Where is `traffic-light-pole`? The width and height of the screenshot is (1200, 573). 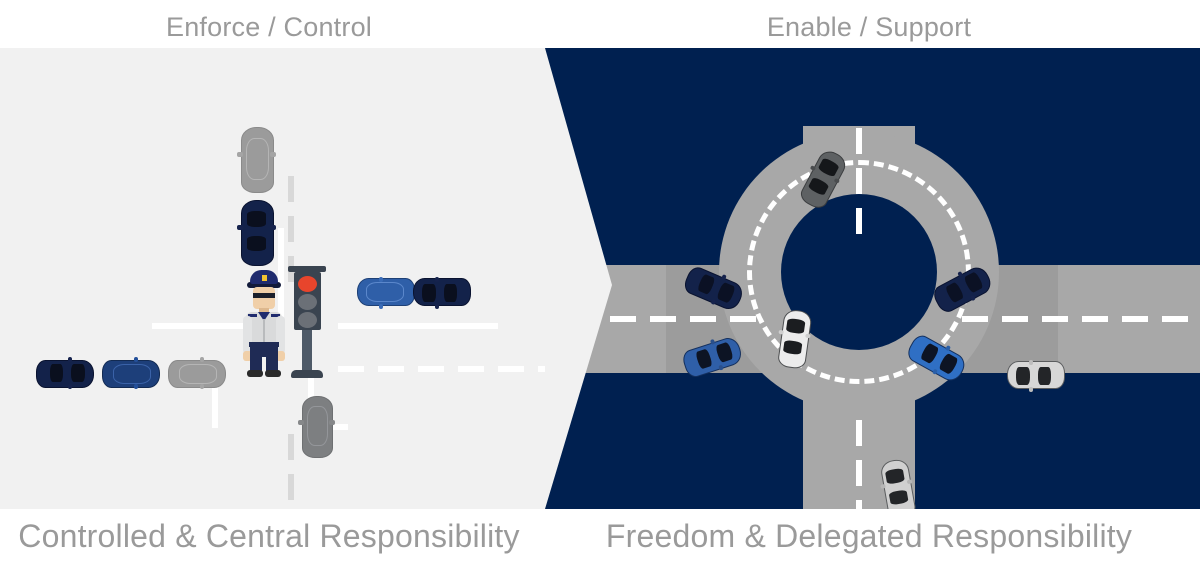
traffic-light-pole is located at coordinates (307, 351).